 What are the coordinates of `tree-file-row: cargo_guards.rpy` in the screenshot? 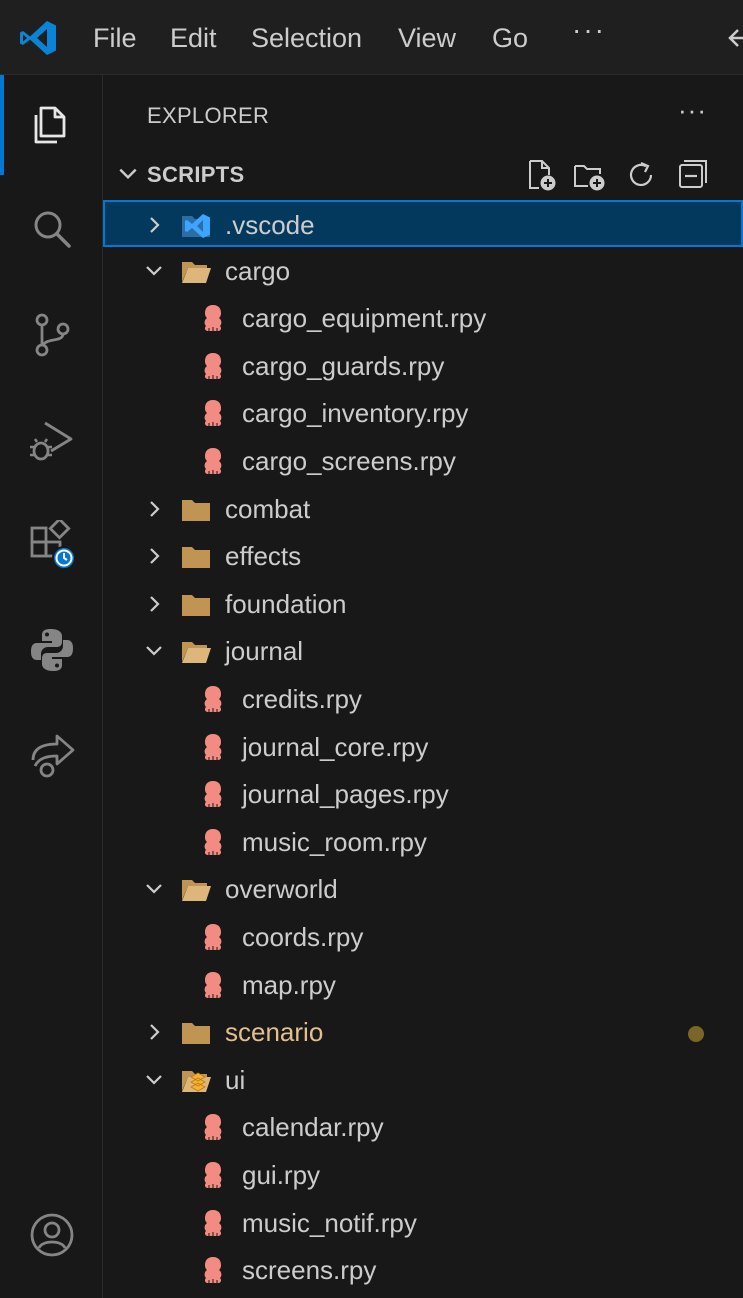 It's located at (423, 366).